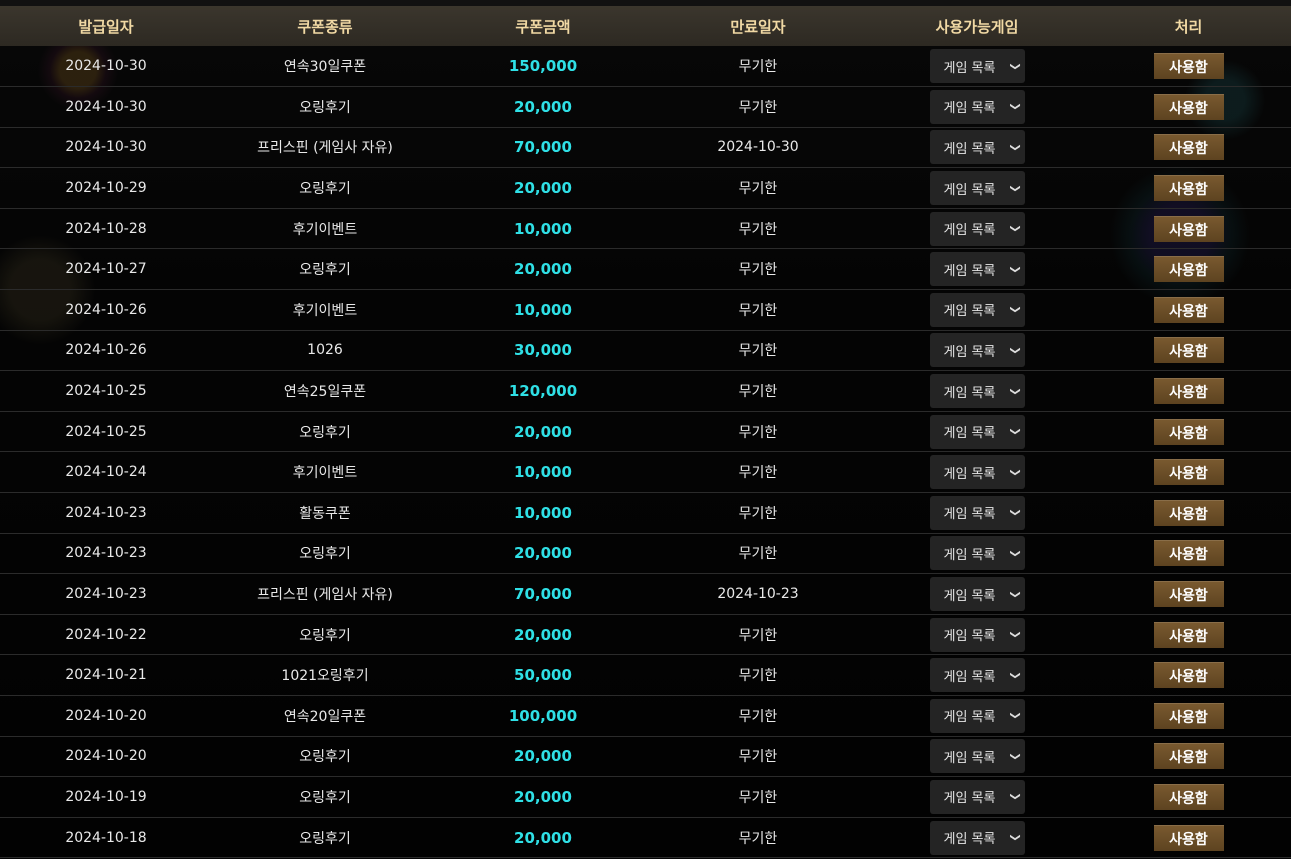 The image size is (1291, 859). What do you see at coordinates (645, 472) in the screenshot?
I see `table-row: 2024-10-24 후기이벤트 10,000 무기한 게임 목록 ❯ 사용함` at bounding box center [645, 472].